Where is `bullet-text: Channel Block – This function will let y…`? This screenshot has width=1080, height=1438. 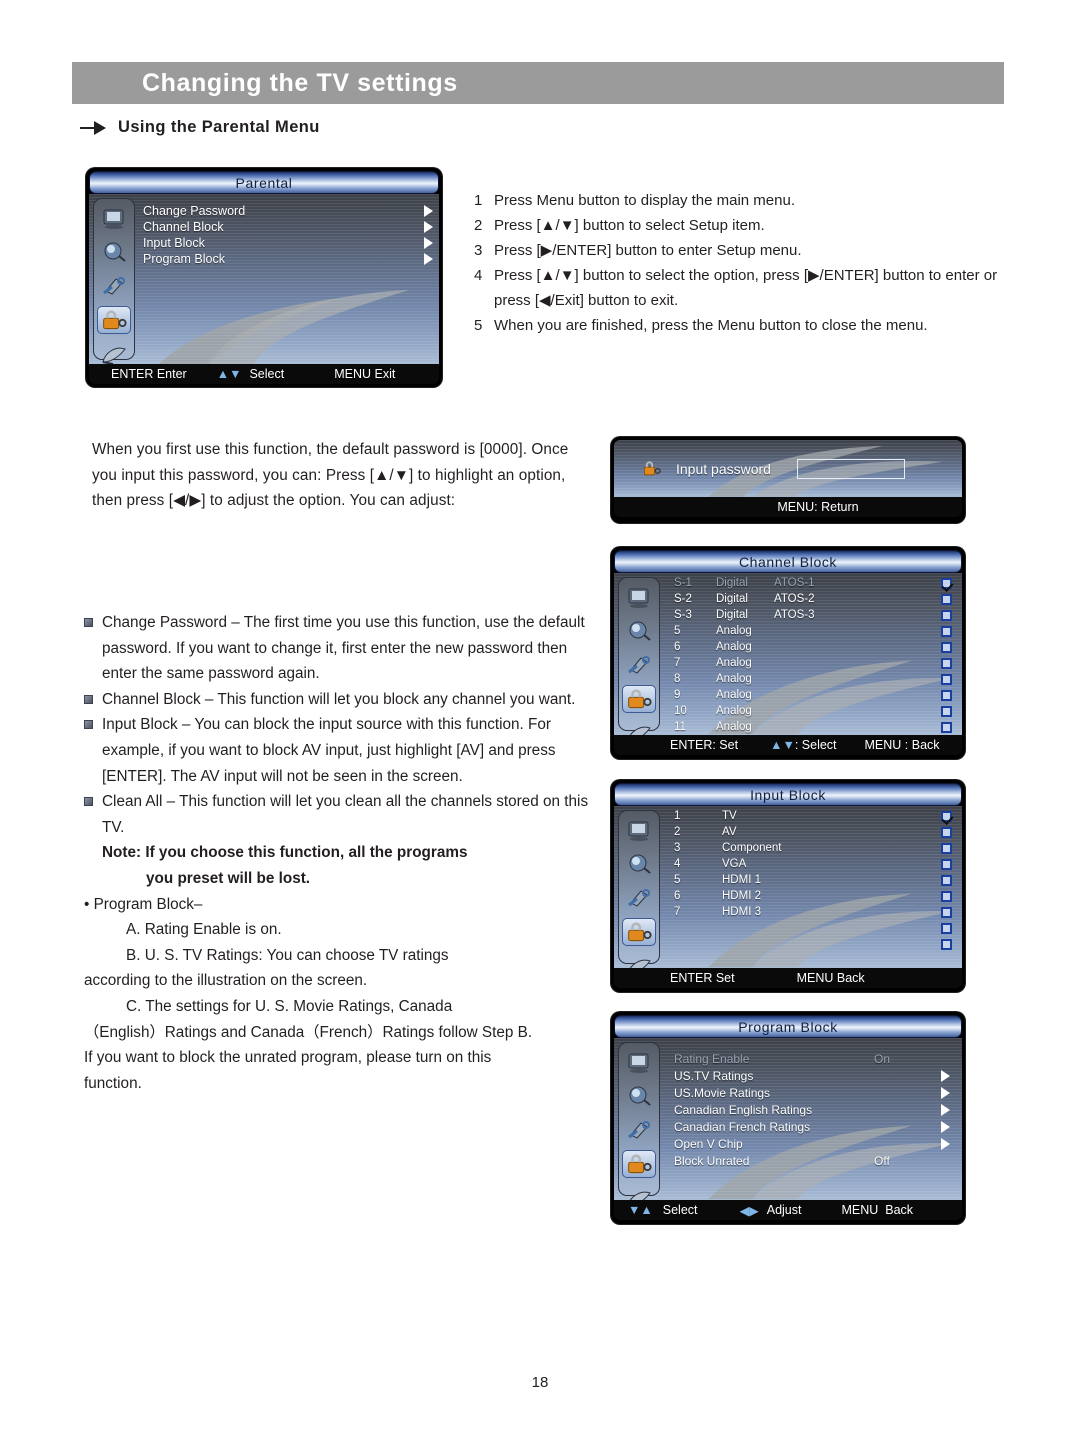 bullet-text: Channel Block – This function will let y… is located at coordinates (339, 699).